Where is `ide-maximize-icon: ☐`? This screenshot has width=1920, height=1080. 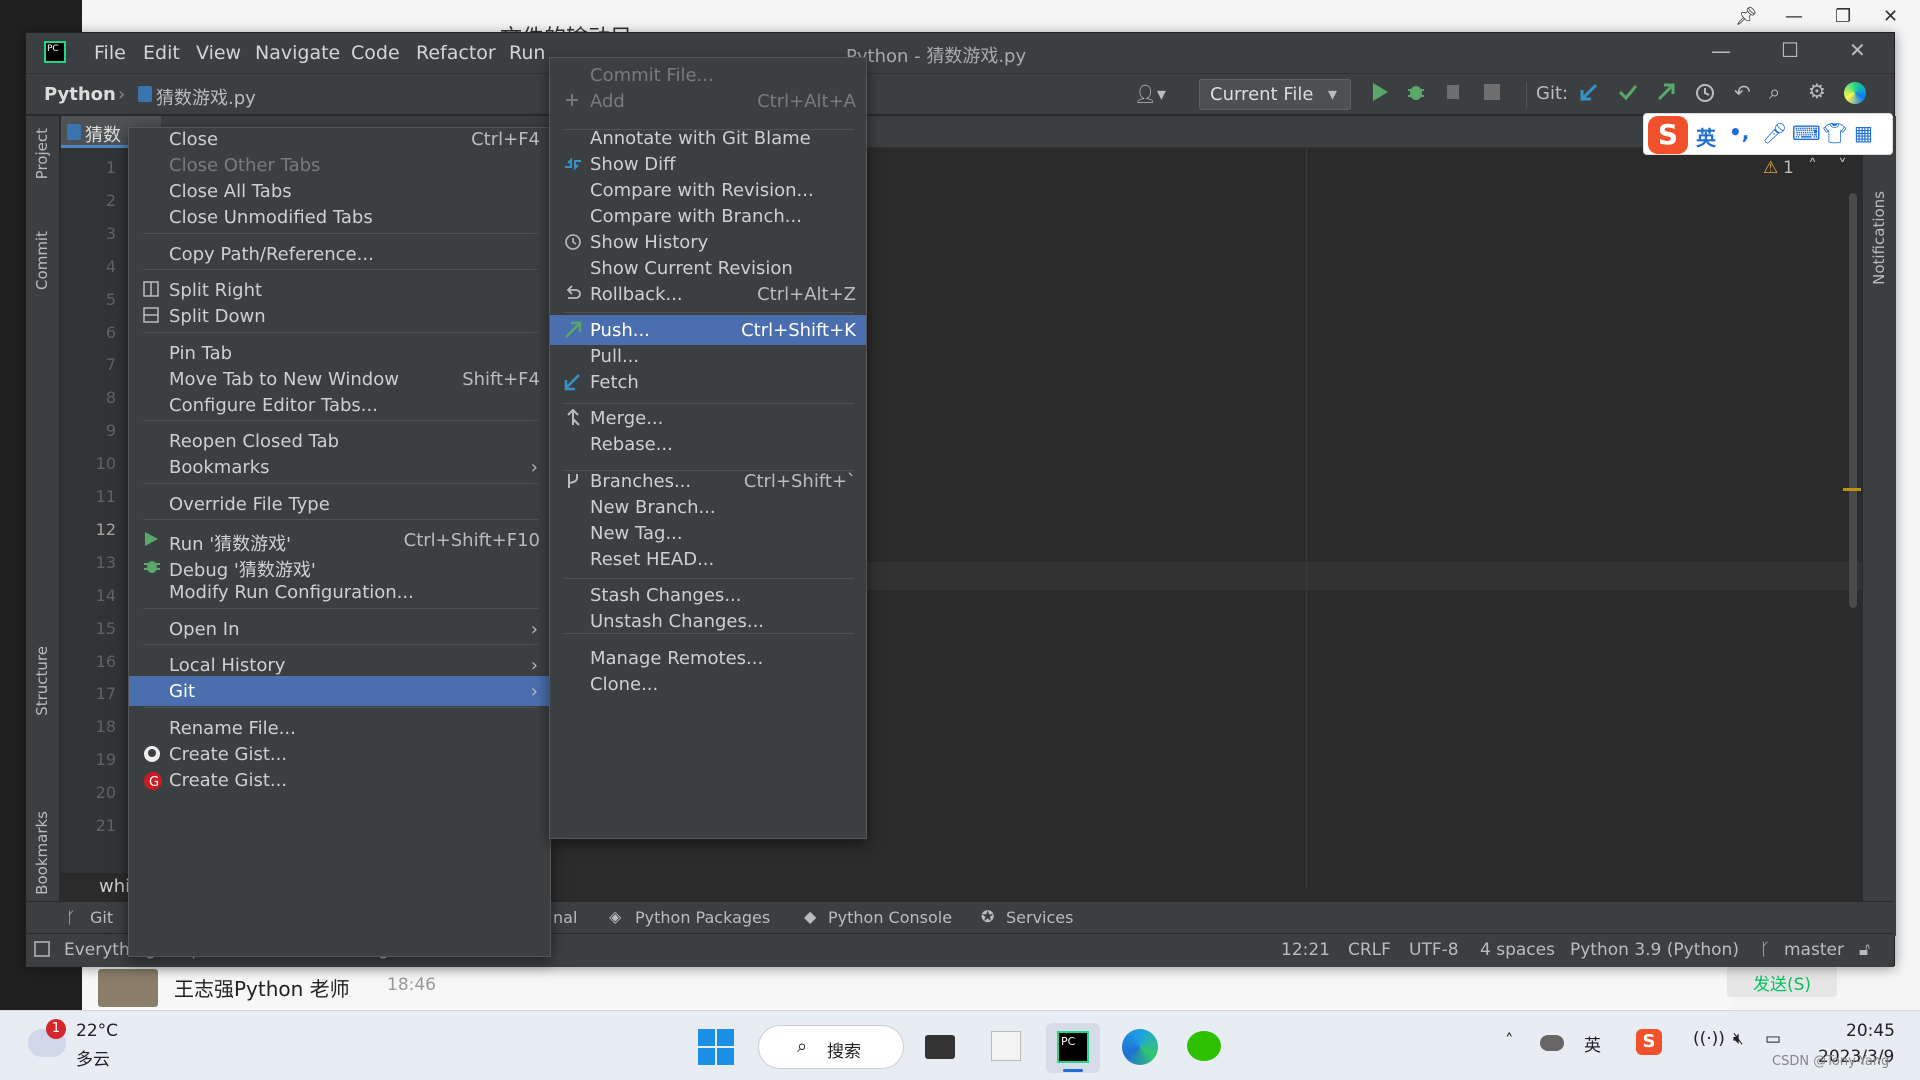 ide-maximize-icon: ☐ is located at coordinates (1790, 50).